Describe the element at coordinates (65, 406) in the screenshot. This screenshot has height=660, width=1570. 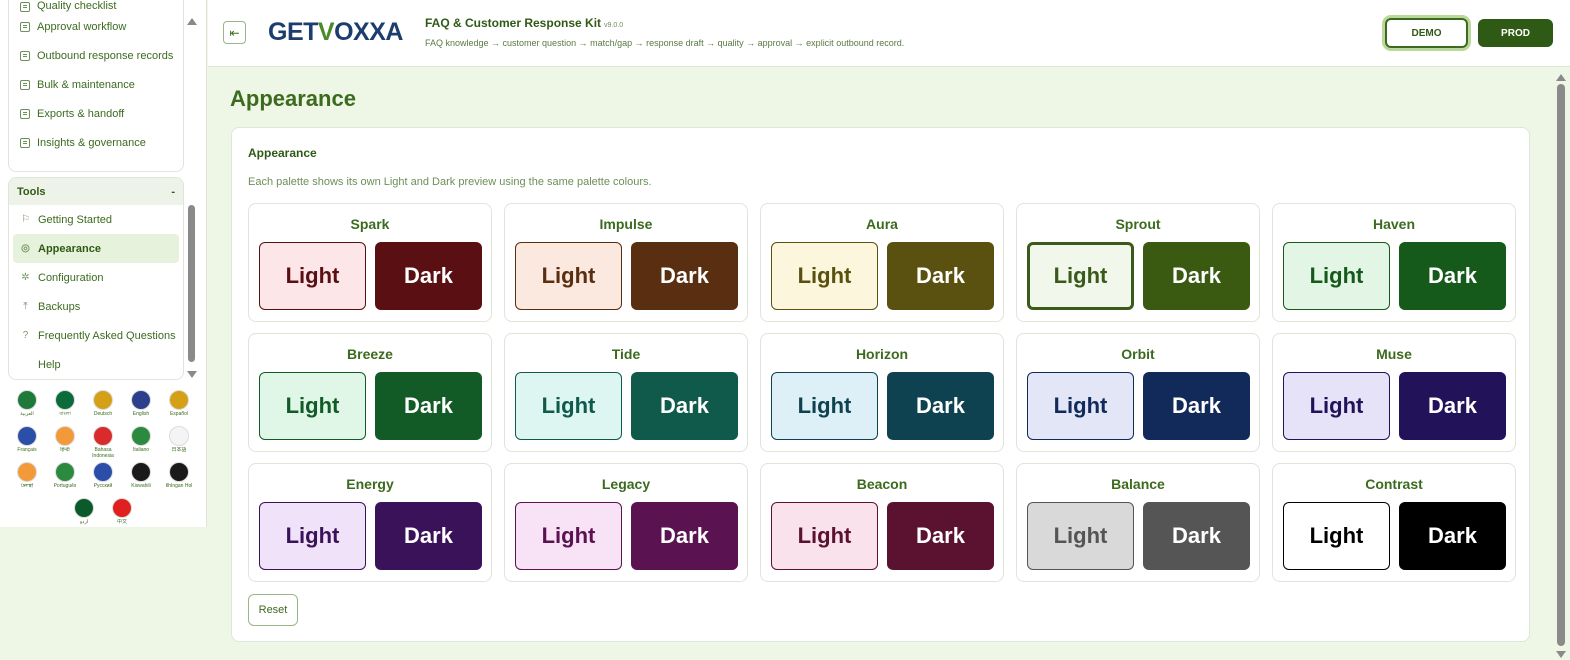
I see `language-option: বাংলা` at that location.